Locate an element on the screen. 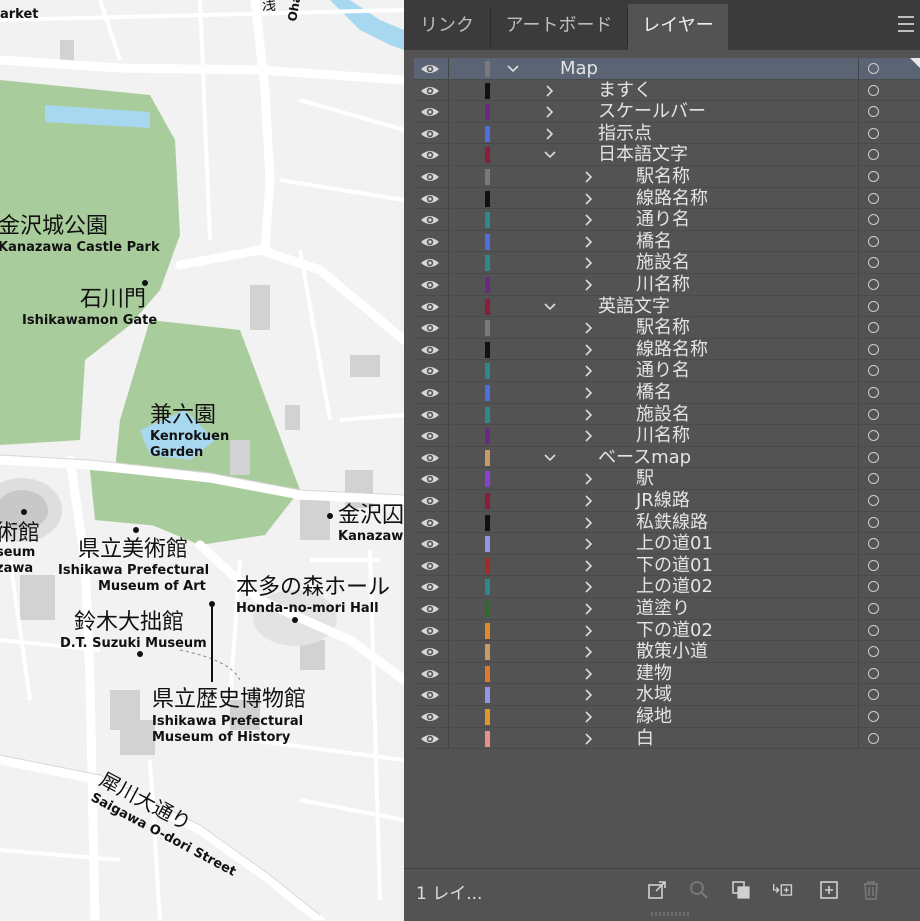 This screenshot has width=920, height=921. layer-name: 私鉄線路 is located at coordinates (672, 523).